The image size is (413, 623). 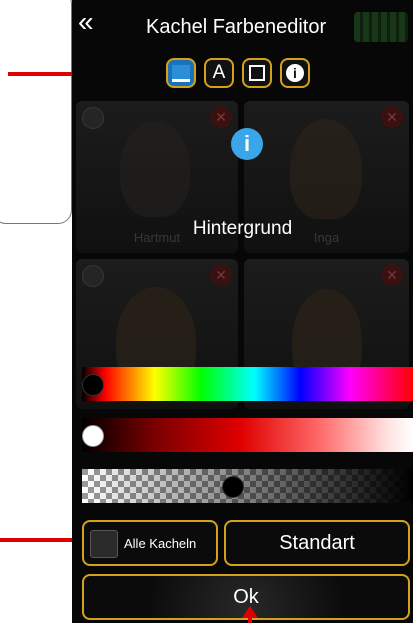 I want to click on text-color-icon: A, so click(x=219, y=72).